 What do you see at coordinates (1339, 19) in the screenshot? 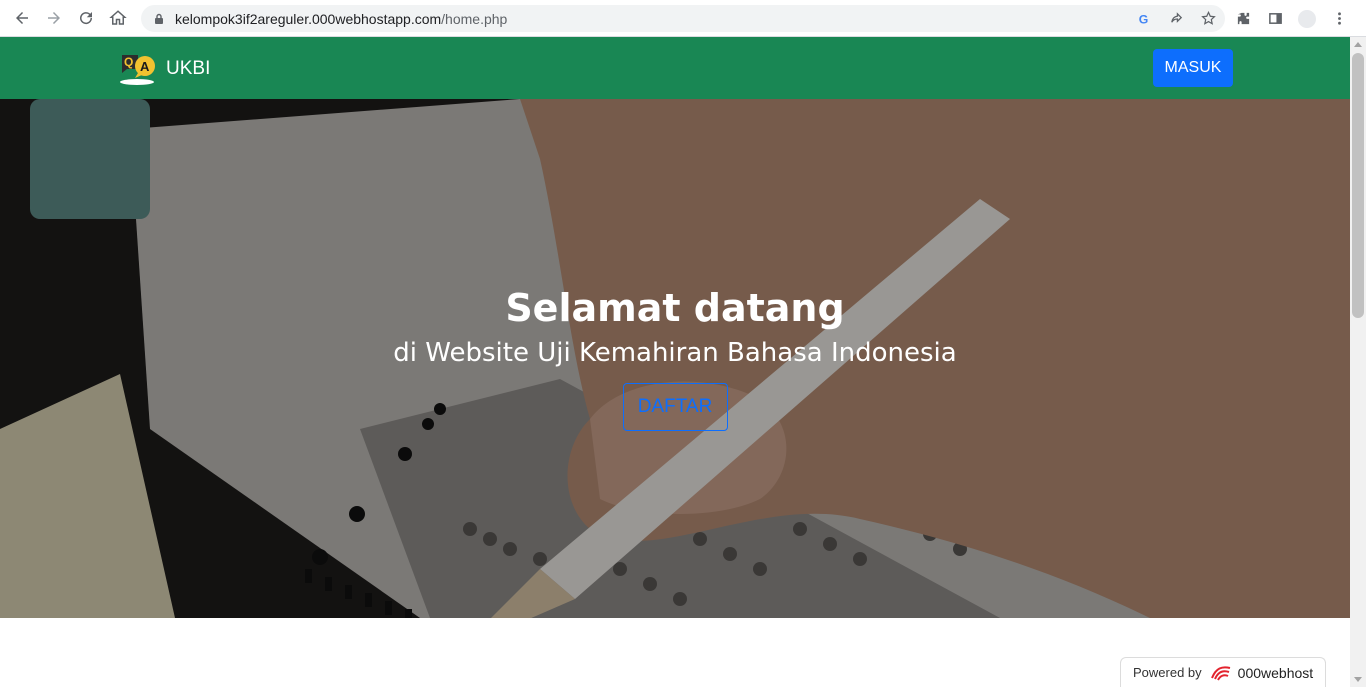
I see `menu-kebab-icon` at bounding box center [1339, 19].